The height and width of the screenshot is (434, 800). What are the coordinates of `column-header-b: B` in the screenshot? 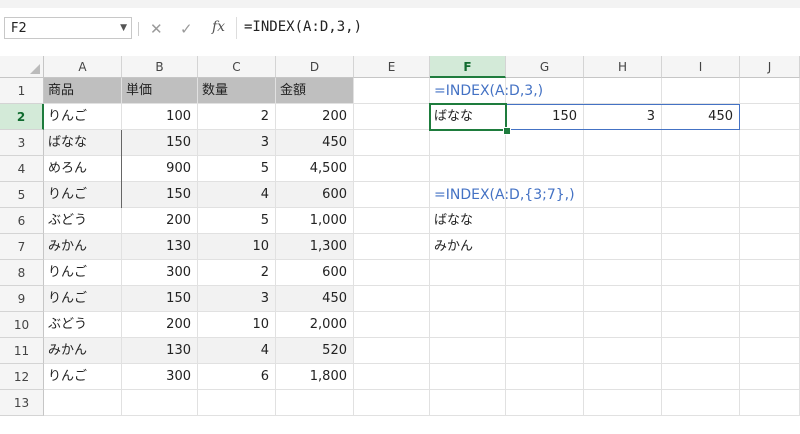 It's located at (160, 67).